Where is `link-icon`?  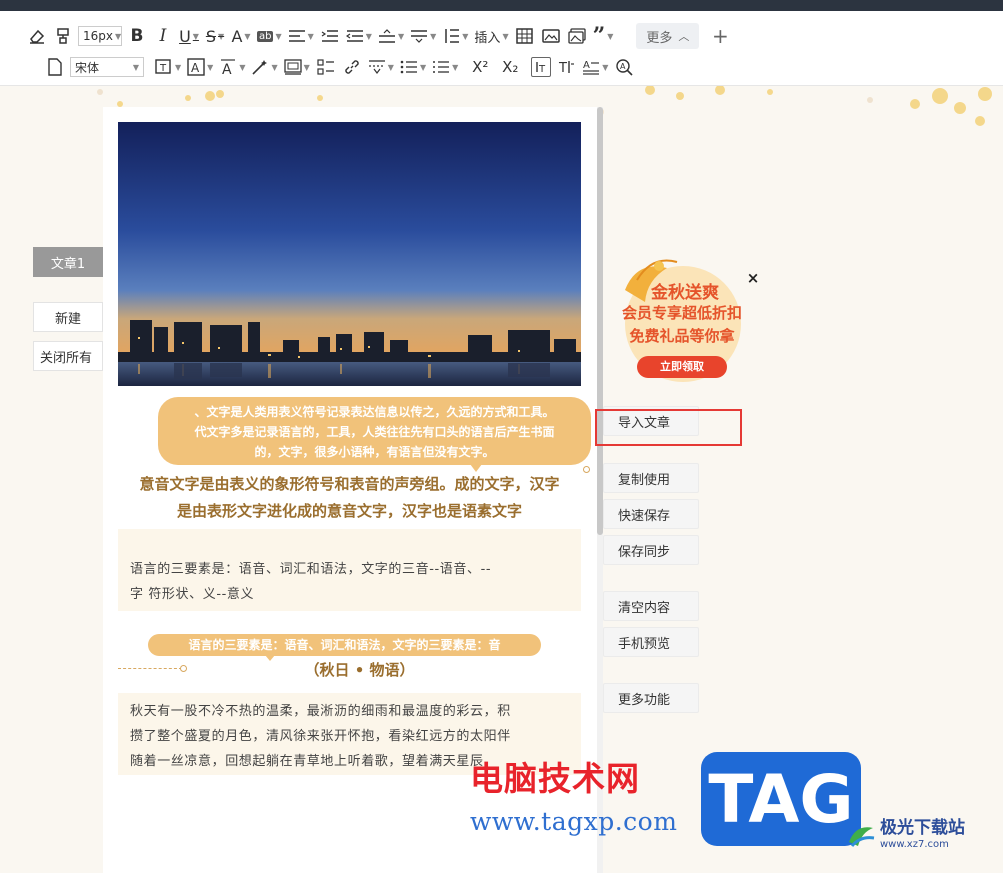 link-icon is located at coordinates (352, 67).